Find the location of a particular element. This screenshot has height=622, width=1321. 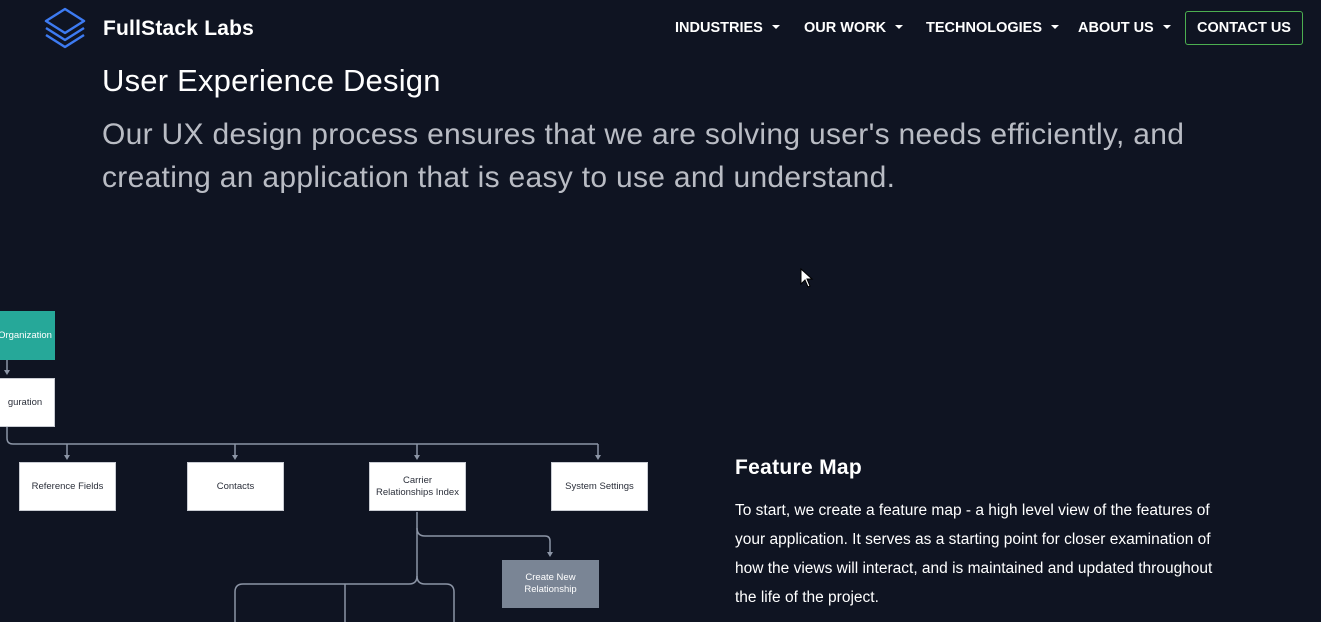

nav-about-us-label: ABOUT US is located at coordinates (1116, 28).